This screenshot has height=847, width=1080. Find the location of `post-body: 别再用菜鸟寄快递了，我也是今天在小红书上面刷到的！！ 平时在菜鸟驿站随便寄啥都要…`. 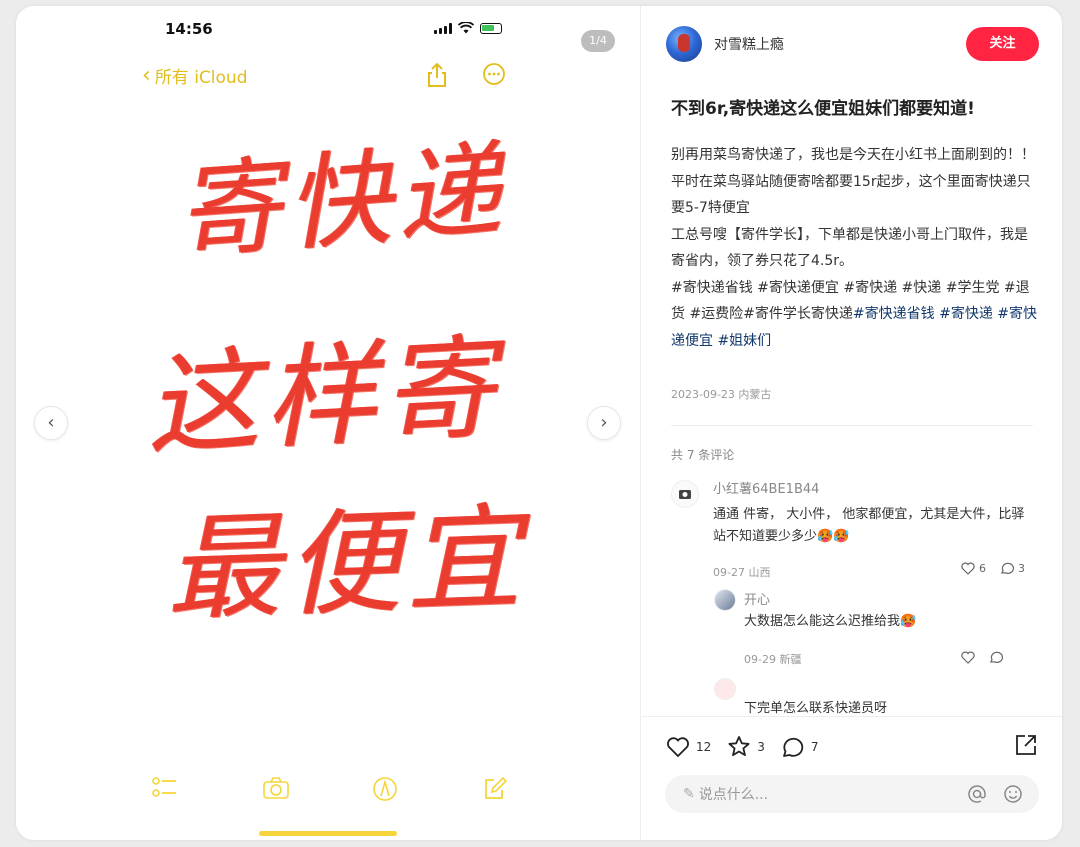

post-body: 别再用菜鸟寄快递了，我也是今天在小红书上面刷到的！！ 平时在菜鸟驿站随便寄啥都要… is located at coordinates (854, 248).